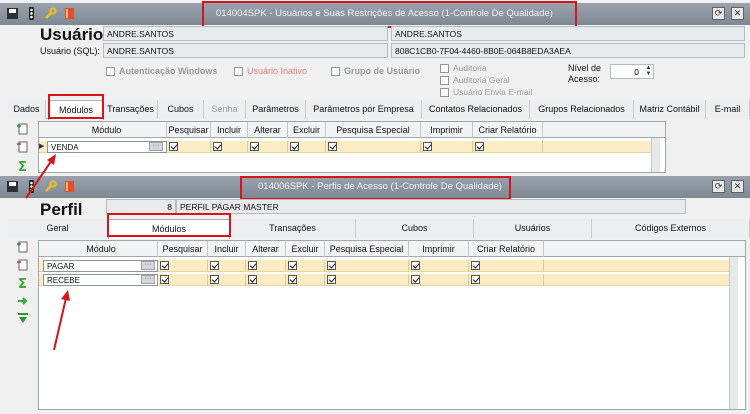  What do you see at coordinates (444, 68) in the screenshot?
I see `audit-checkbox` at bounding box center [444, 68].